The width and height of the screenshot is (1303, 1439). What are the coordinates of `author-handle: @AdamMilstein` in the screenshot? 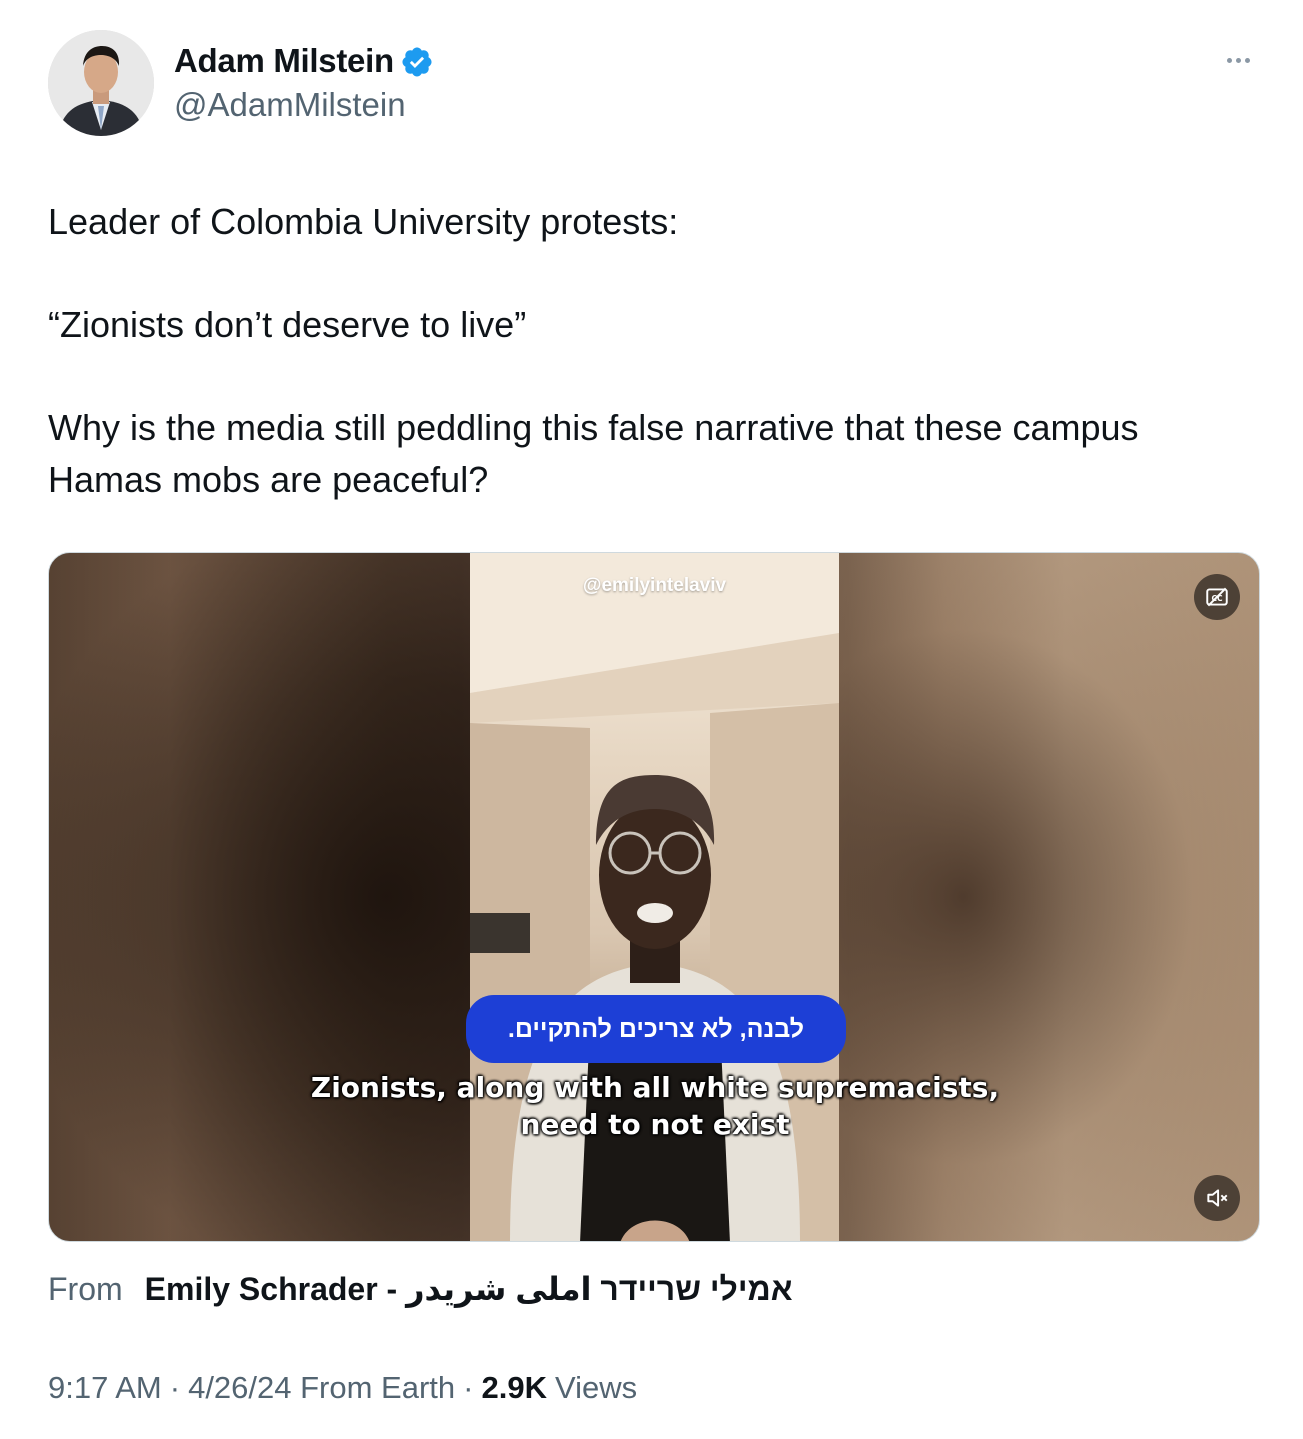 It's located at (290, 105).